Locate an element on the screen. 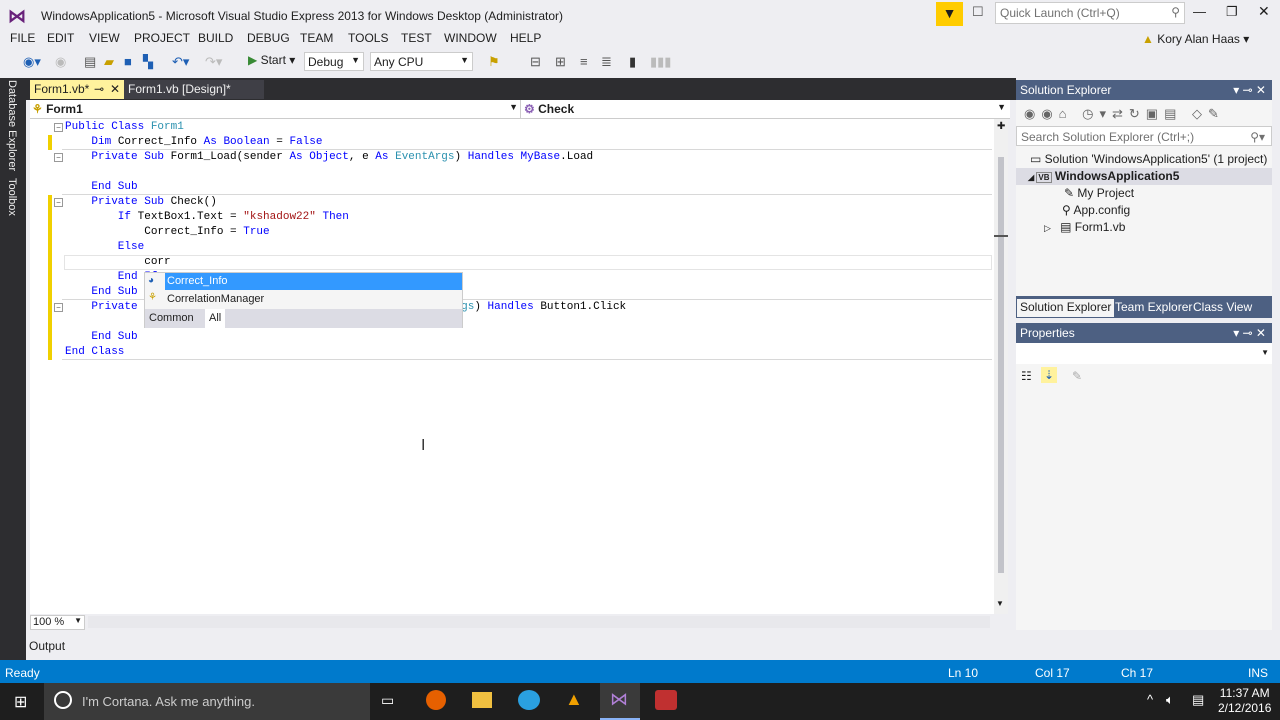 This screenshot has height=720, width=1280. save-all-icon: ▚ is located at coordinates (148, 62).